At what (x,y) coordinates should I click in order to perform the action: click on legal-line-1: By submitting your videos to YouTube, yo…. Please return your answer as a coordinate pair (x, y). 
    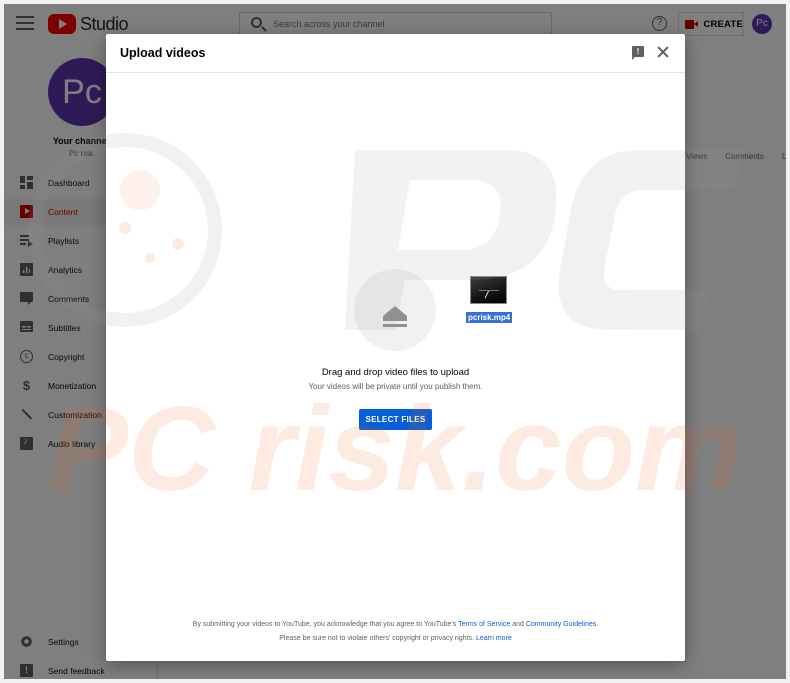
    Looking at the image, I should click on (395, 625).